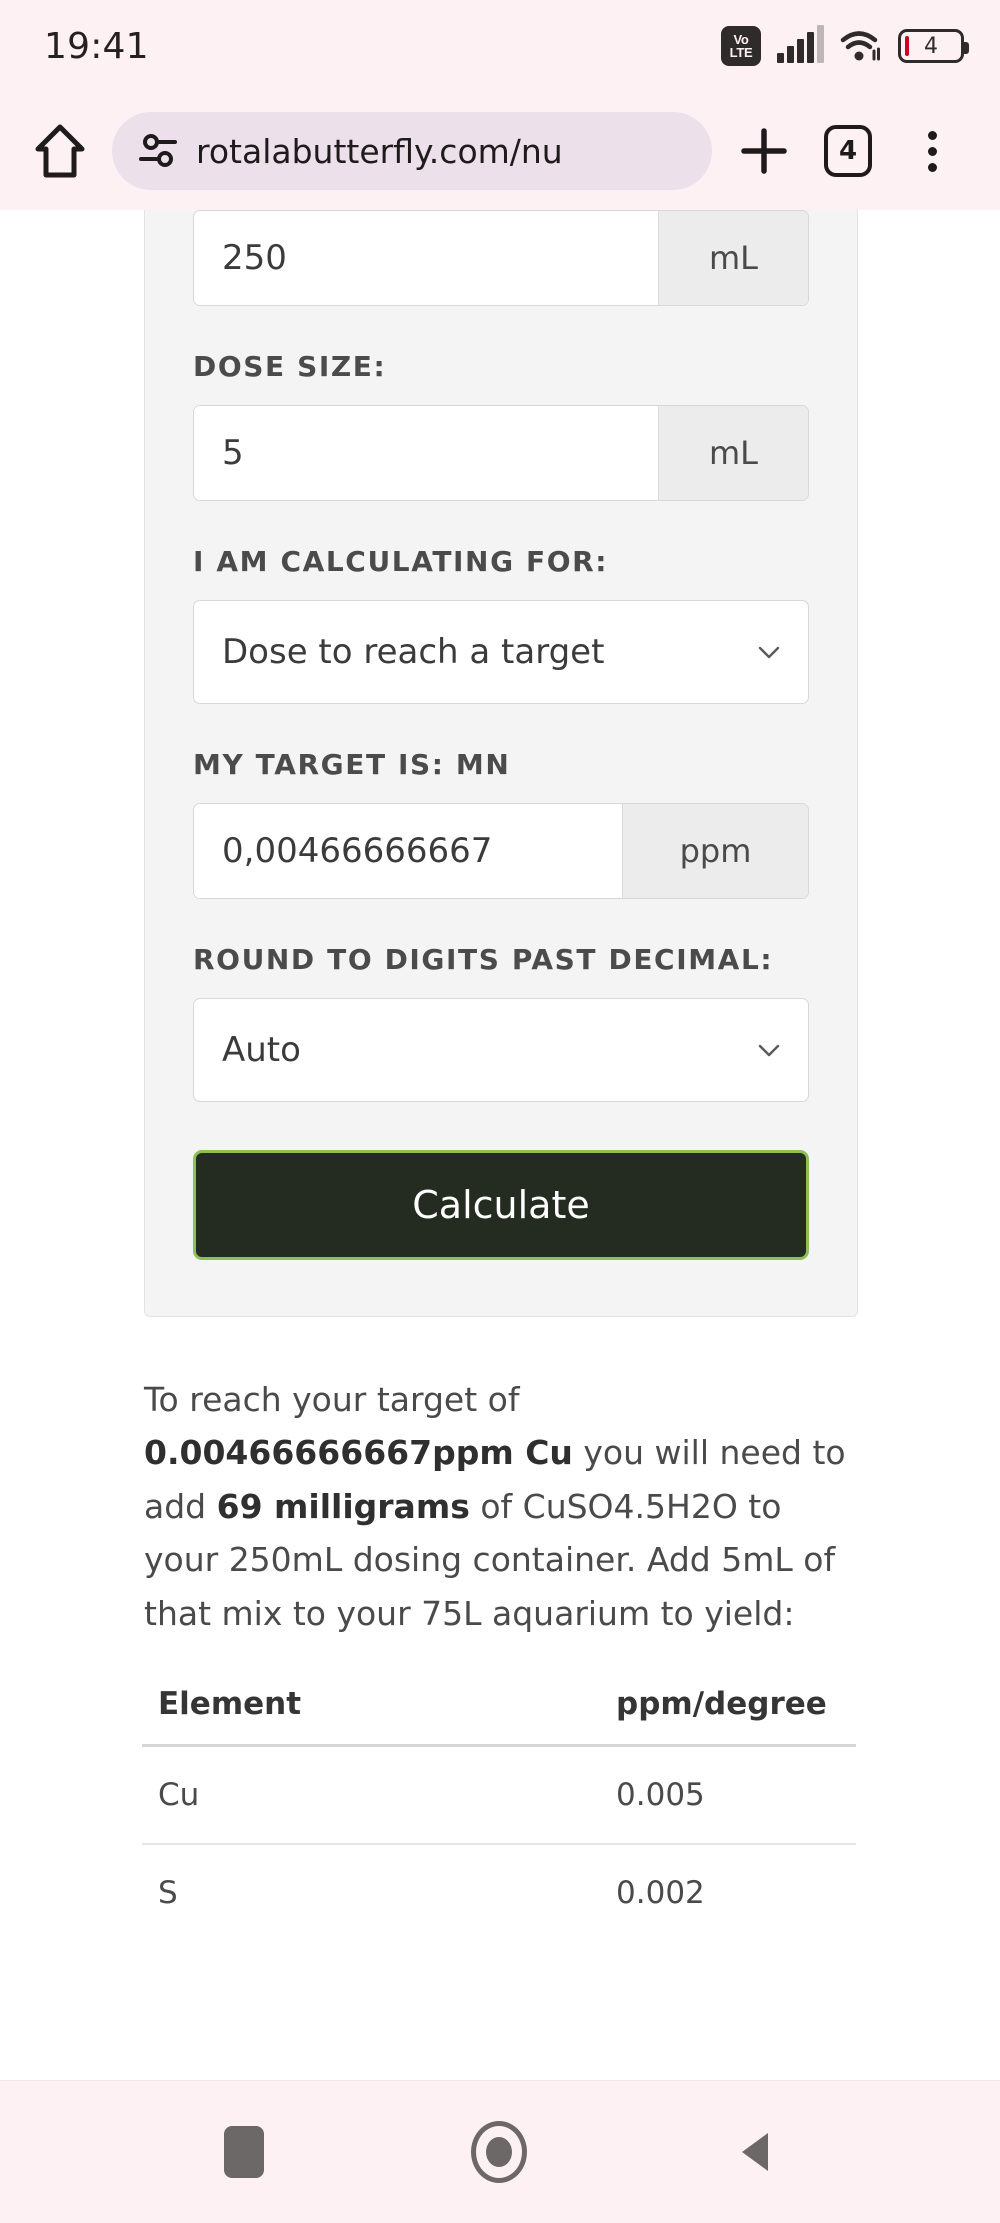 The image size is (1000, 2223). What do you see at coordinates (352, 764) in the screenshot?
I see `target-label: MY TARGET IS: MN` at bounding box center [352, 764].